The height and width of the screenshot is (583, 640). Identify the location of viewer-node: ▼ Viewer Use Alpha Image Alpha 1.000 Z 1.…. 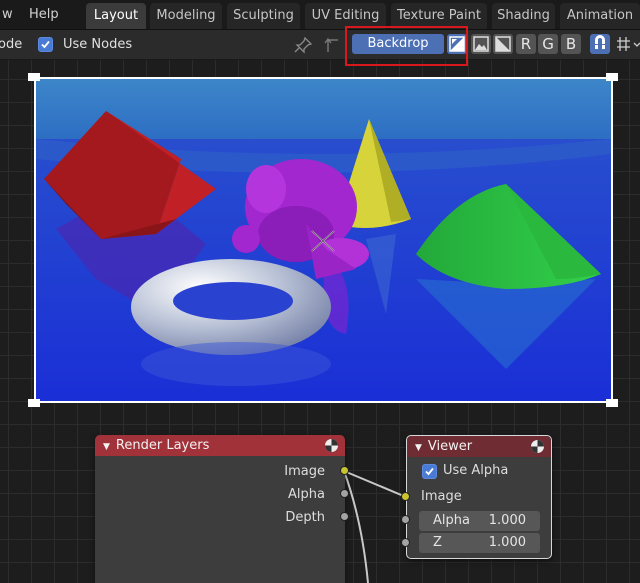
(479, 497).